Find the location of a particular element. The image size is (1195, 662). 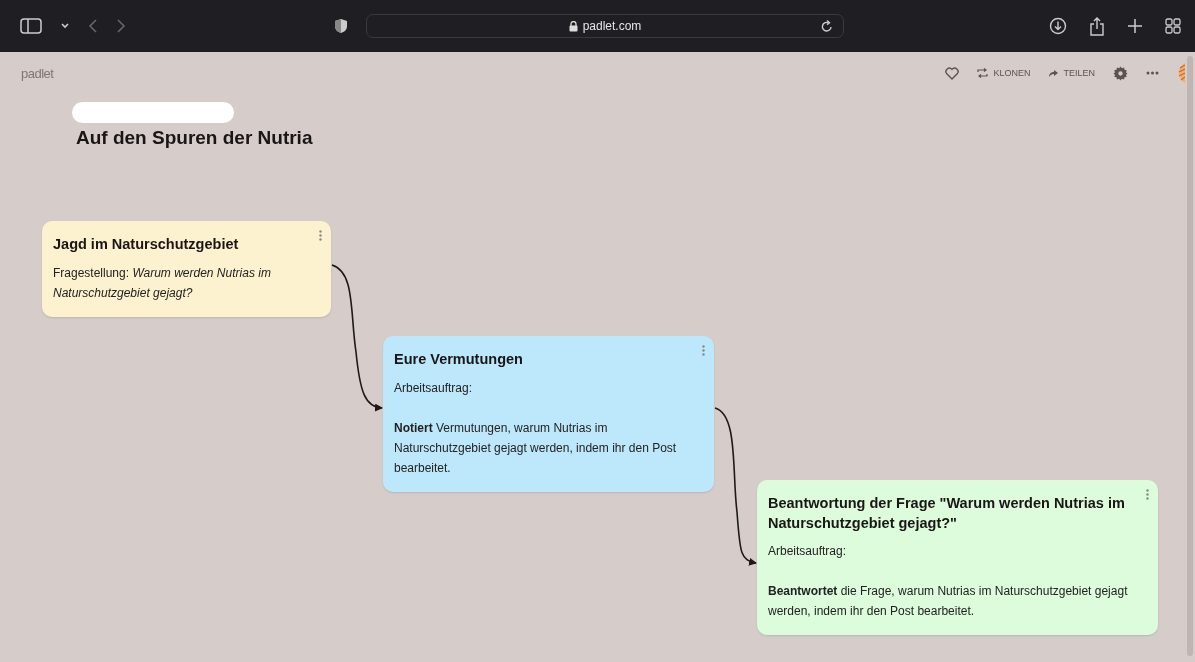

back-icon is located at coordinates (93, 26).